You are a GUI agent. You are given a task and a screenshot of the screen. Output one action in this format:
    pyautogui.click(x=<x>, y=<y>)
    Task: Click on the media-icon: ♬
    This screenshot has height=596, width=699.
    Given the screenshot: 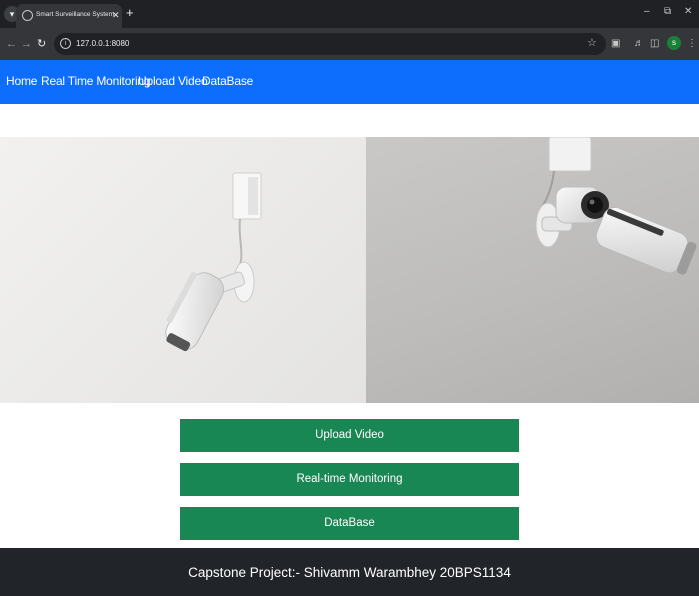 What is the action you would take?
    pyautogui.click(x=639, y=44)
    